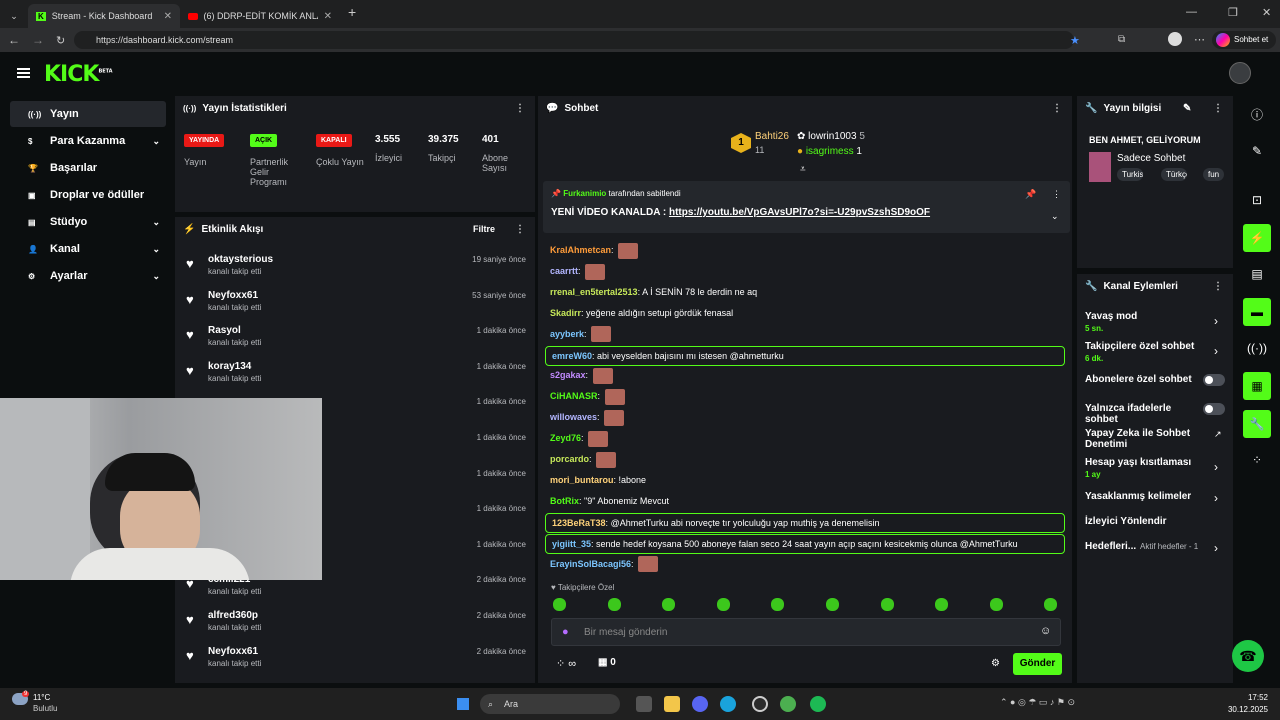  What do you see at coordinates (520, 108) in the screenshot?
I see `stats-menu-icon: ⋮` at bounding box center [520, 108].